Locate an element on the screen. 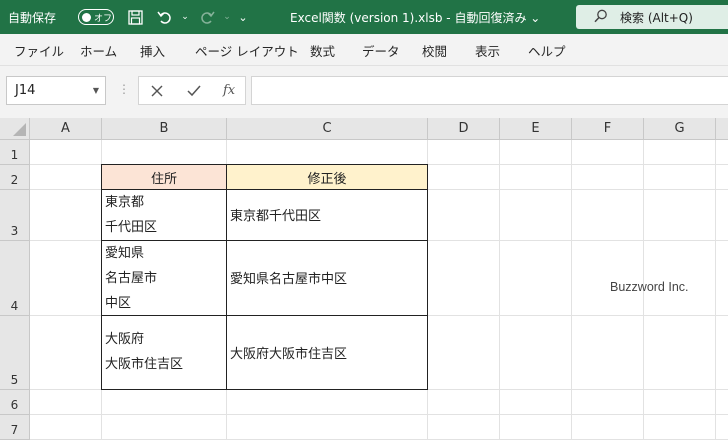 The image size is (728, 440). cell-c4: 愛知県名古屋市中区 is located at coordinates (327, 278).